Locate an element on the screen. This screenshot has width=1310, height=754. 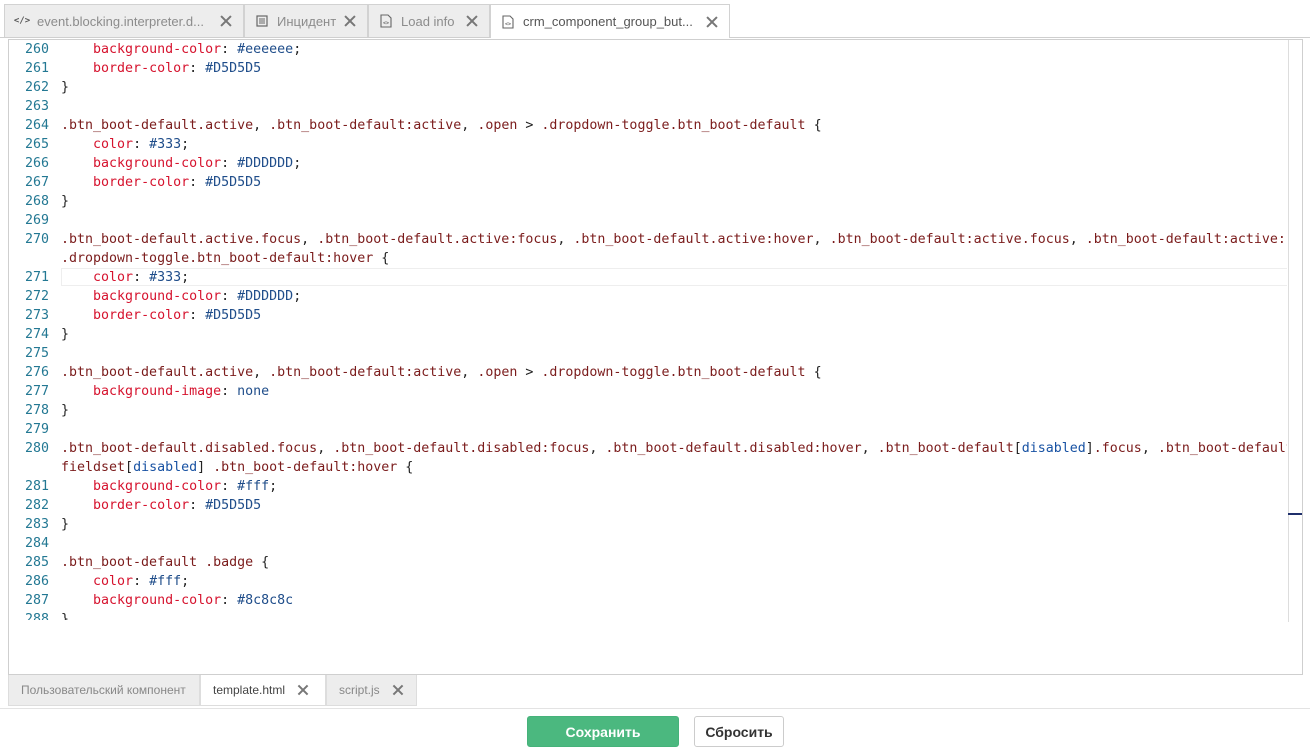
line-number: 268 is located at coordinates (36, 201).